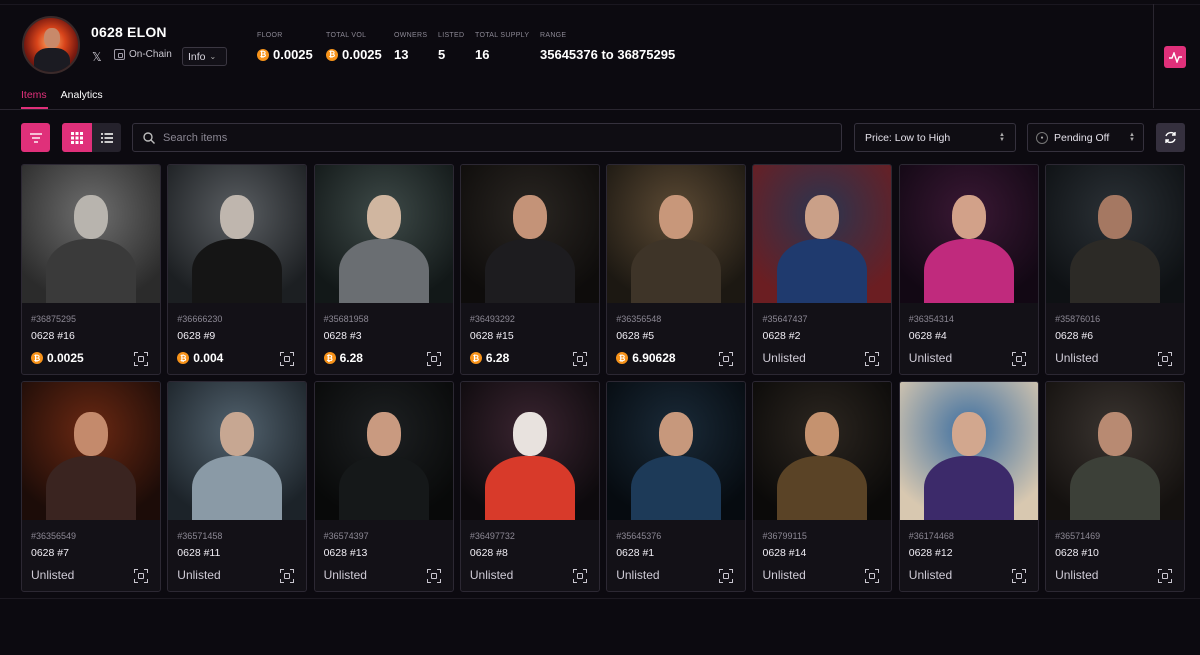  Describe the element at coordinates (410, 47) in the screenshot. I see `stat-owners: OWNERS 13` at that location.